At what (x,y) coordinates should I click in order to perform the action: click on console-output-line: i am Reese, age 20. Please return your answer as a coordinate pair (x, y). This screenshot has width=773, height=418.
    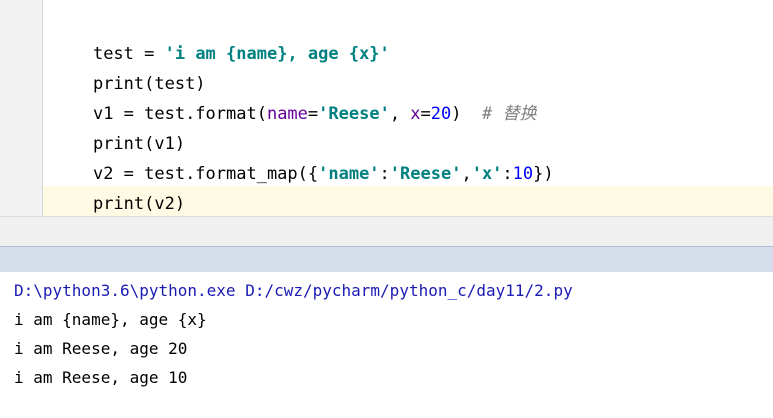
    Looking at the image, I should click on (101, 348).